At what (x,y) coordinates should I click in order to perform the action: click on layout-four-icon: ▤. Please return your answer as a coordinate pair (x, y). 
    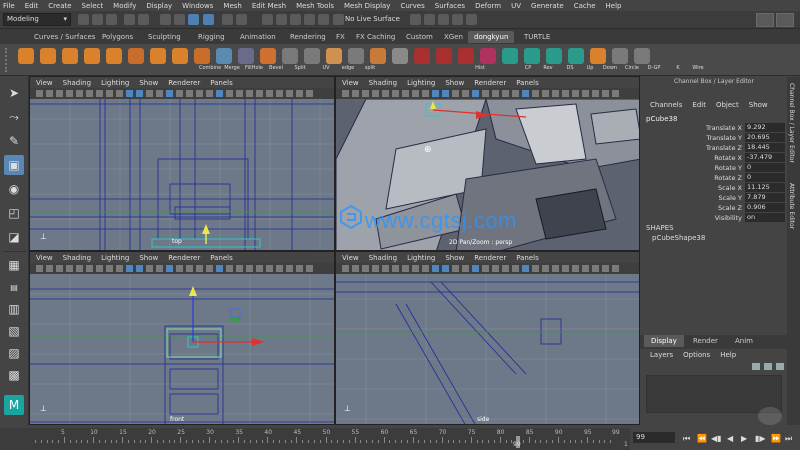
    Looking at the image, I should click on (14, 287).